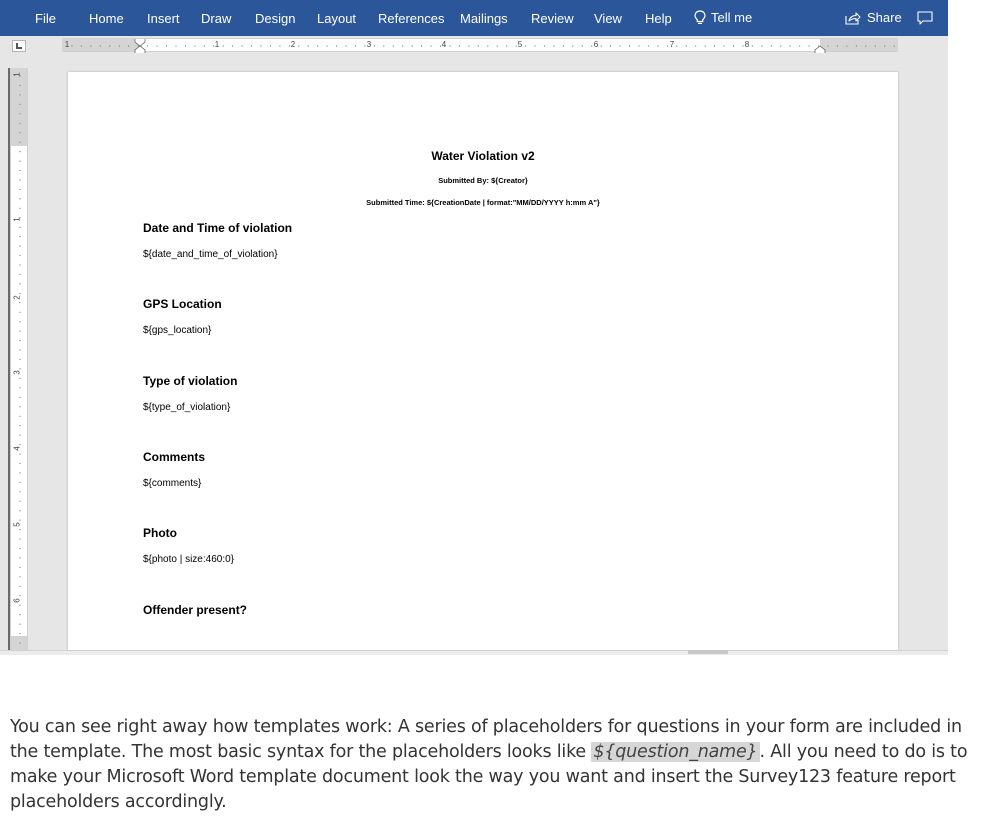 The height and width of the screenshot is (837, 999). What do you see at coordinates (672, 44) in the screenshot?
I see `ruler-number: 7` at bounding box center [672, 44].